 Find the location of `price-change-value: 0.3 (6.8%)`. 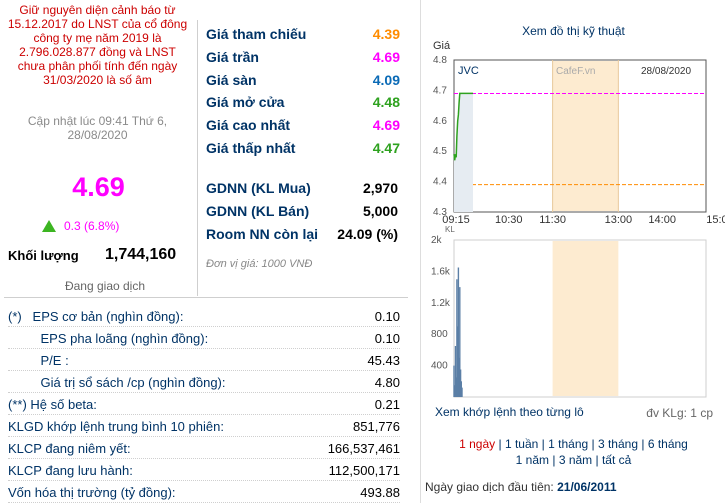

price-change-value: 0.3 (6.8%) is located at coordinates (92, 226).